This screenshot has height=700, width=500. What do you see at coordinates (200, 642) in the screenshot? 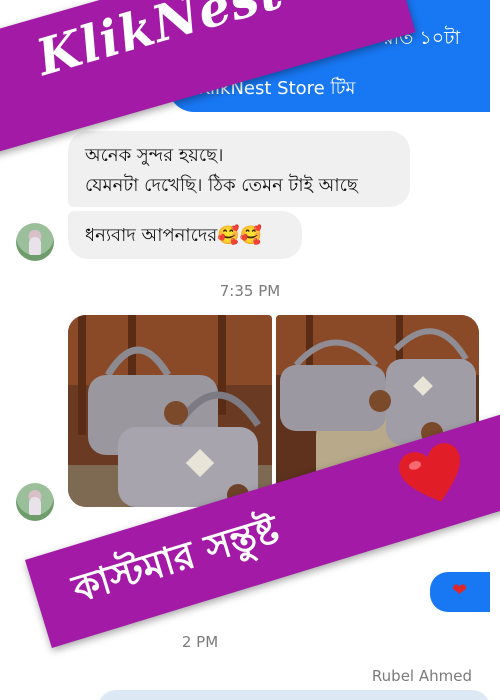
I see `message-timestamp-2: 2 PM` at bounding box center [200, 642].